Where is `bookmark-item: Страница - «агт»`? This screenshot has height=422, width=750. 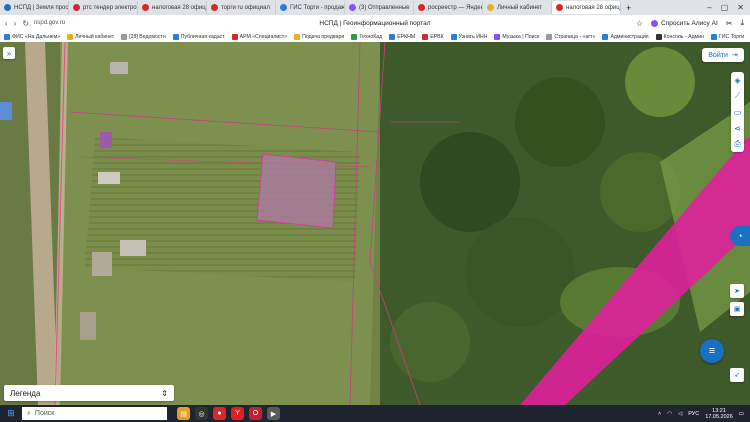 bookmark-item: Страница - «агт» is located at coordinates (571, 36).